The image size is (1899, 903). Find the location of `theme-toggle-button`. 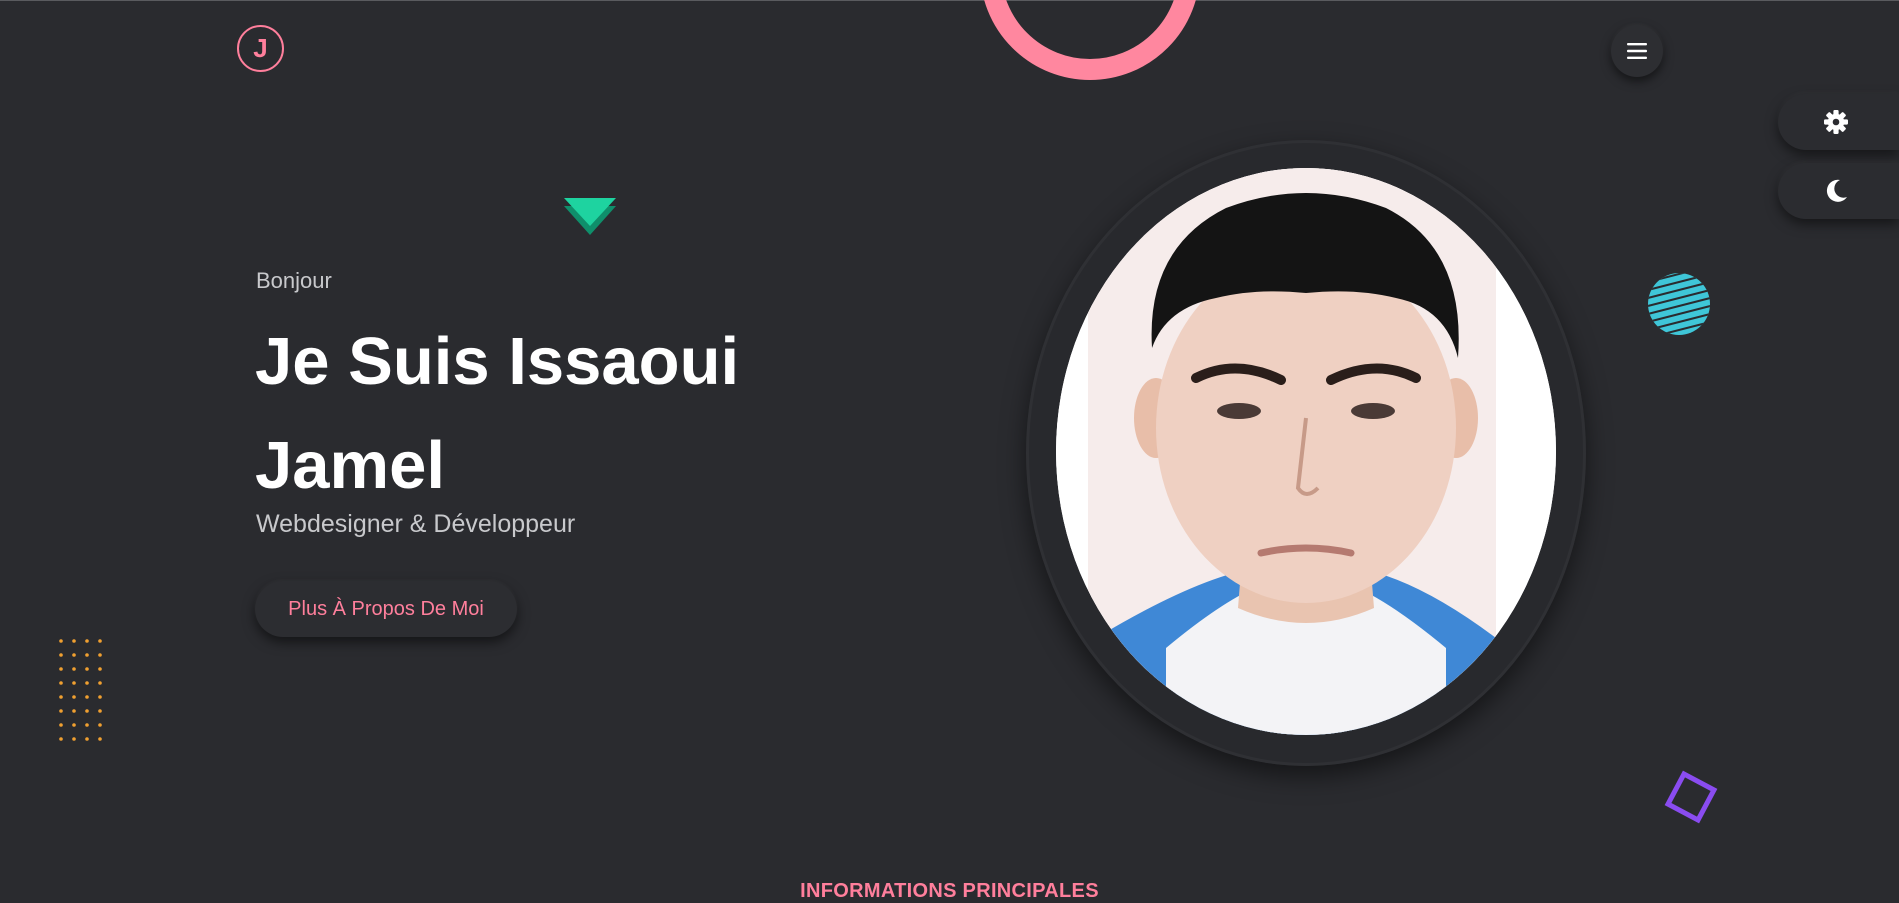

theme-toggle-button is located at coordinates (1838, 191).